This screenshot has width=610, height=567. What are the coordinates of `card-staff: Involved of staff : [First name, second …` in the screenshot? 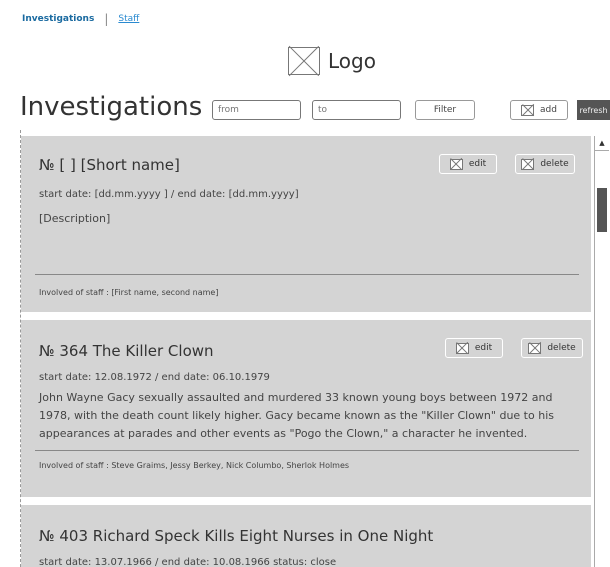 It's located at (129, 292).